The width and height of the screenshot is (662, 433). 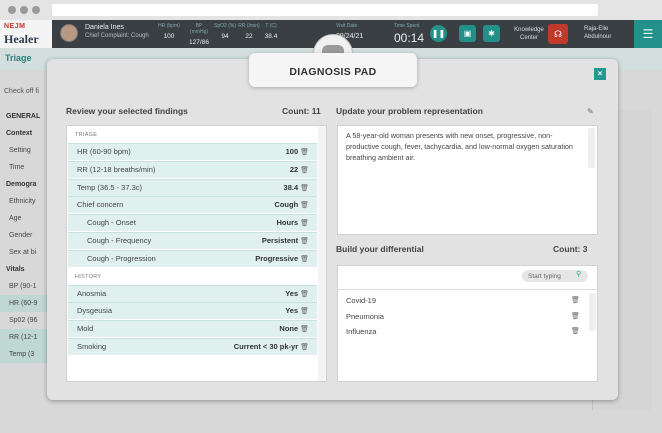 I want to click on background-list-item: Ethnicity, so click(x=26, y=201).